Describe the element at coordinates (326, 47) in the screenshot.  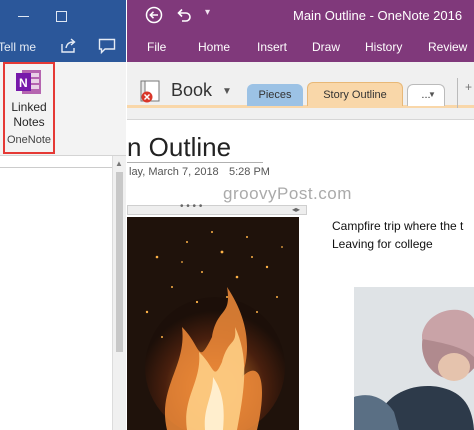
I see `menu-draw: Draw` at that location.